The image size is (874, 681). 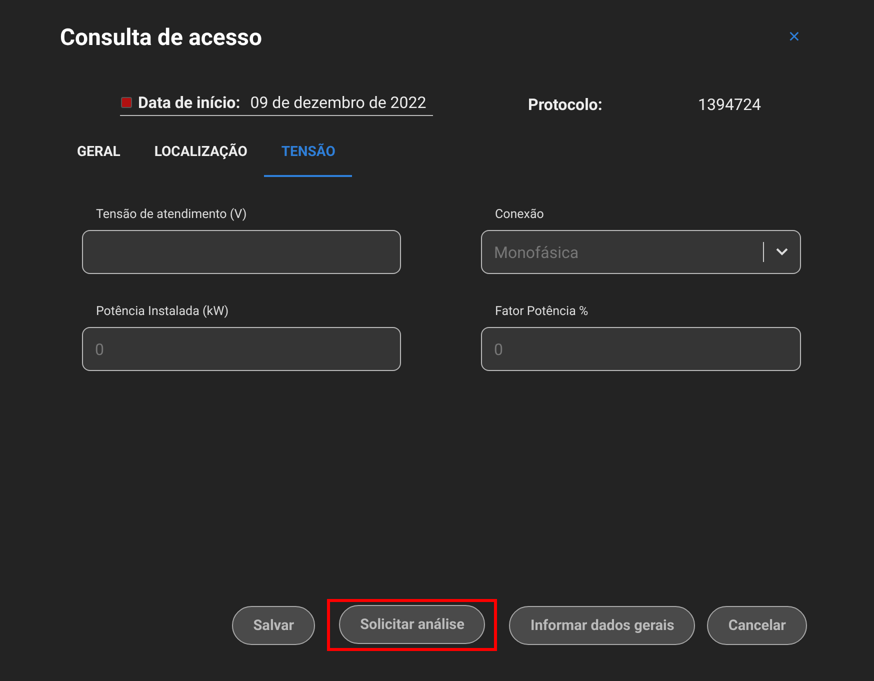 What do you see at coordinates (519, 214) in the screenshot?
I see `field-label: Conexão` at bounding box center [519, 214].